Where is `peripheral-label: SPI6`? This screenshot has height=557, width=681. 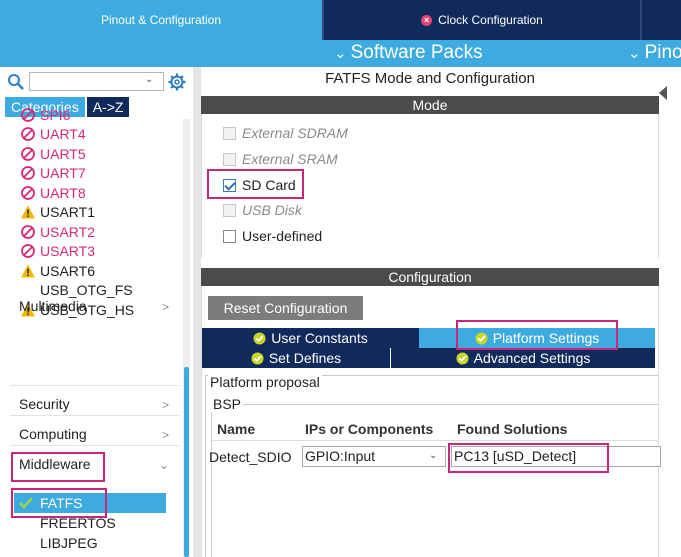 peripheral-label: SPI6 is located at coordinates (55, 114).